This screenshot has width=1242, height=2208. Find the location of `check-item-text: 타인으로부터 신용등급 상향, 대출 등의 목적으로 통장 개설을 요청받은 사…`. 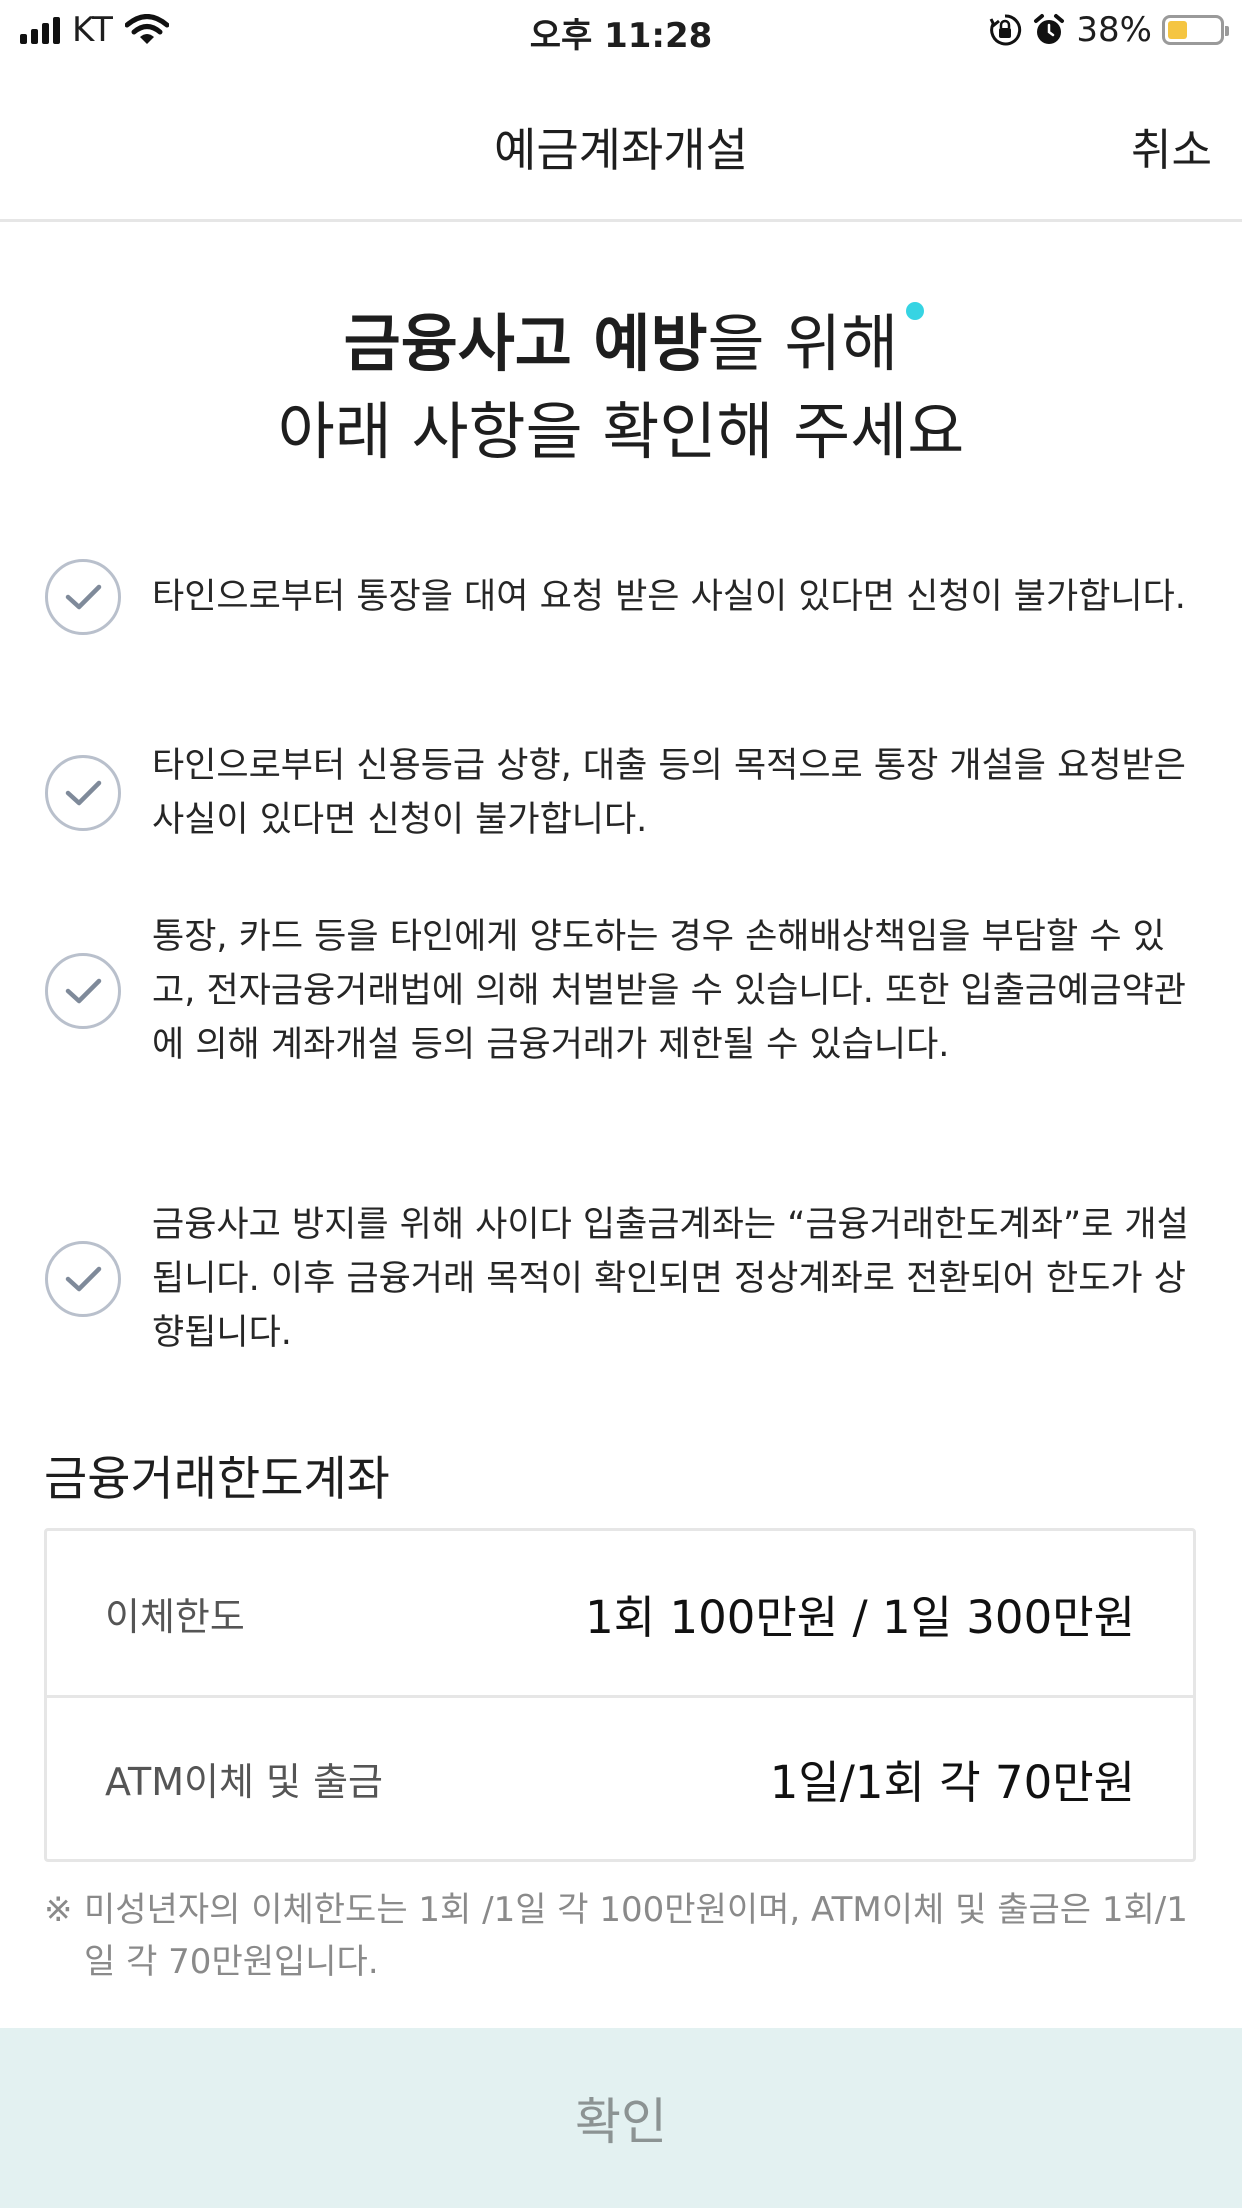

check-item-text: 타인으로부터 신용등급 상향, 대출 등의 목적으로 통장 개설을 요청받은 사… is located at coordinates (669, 793).